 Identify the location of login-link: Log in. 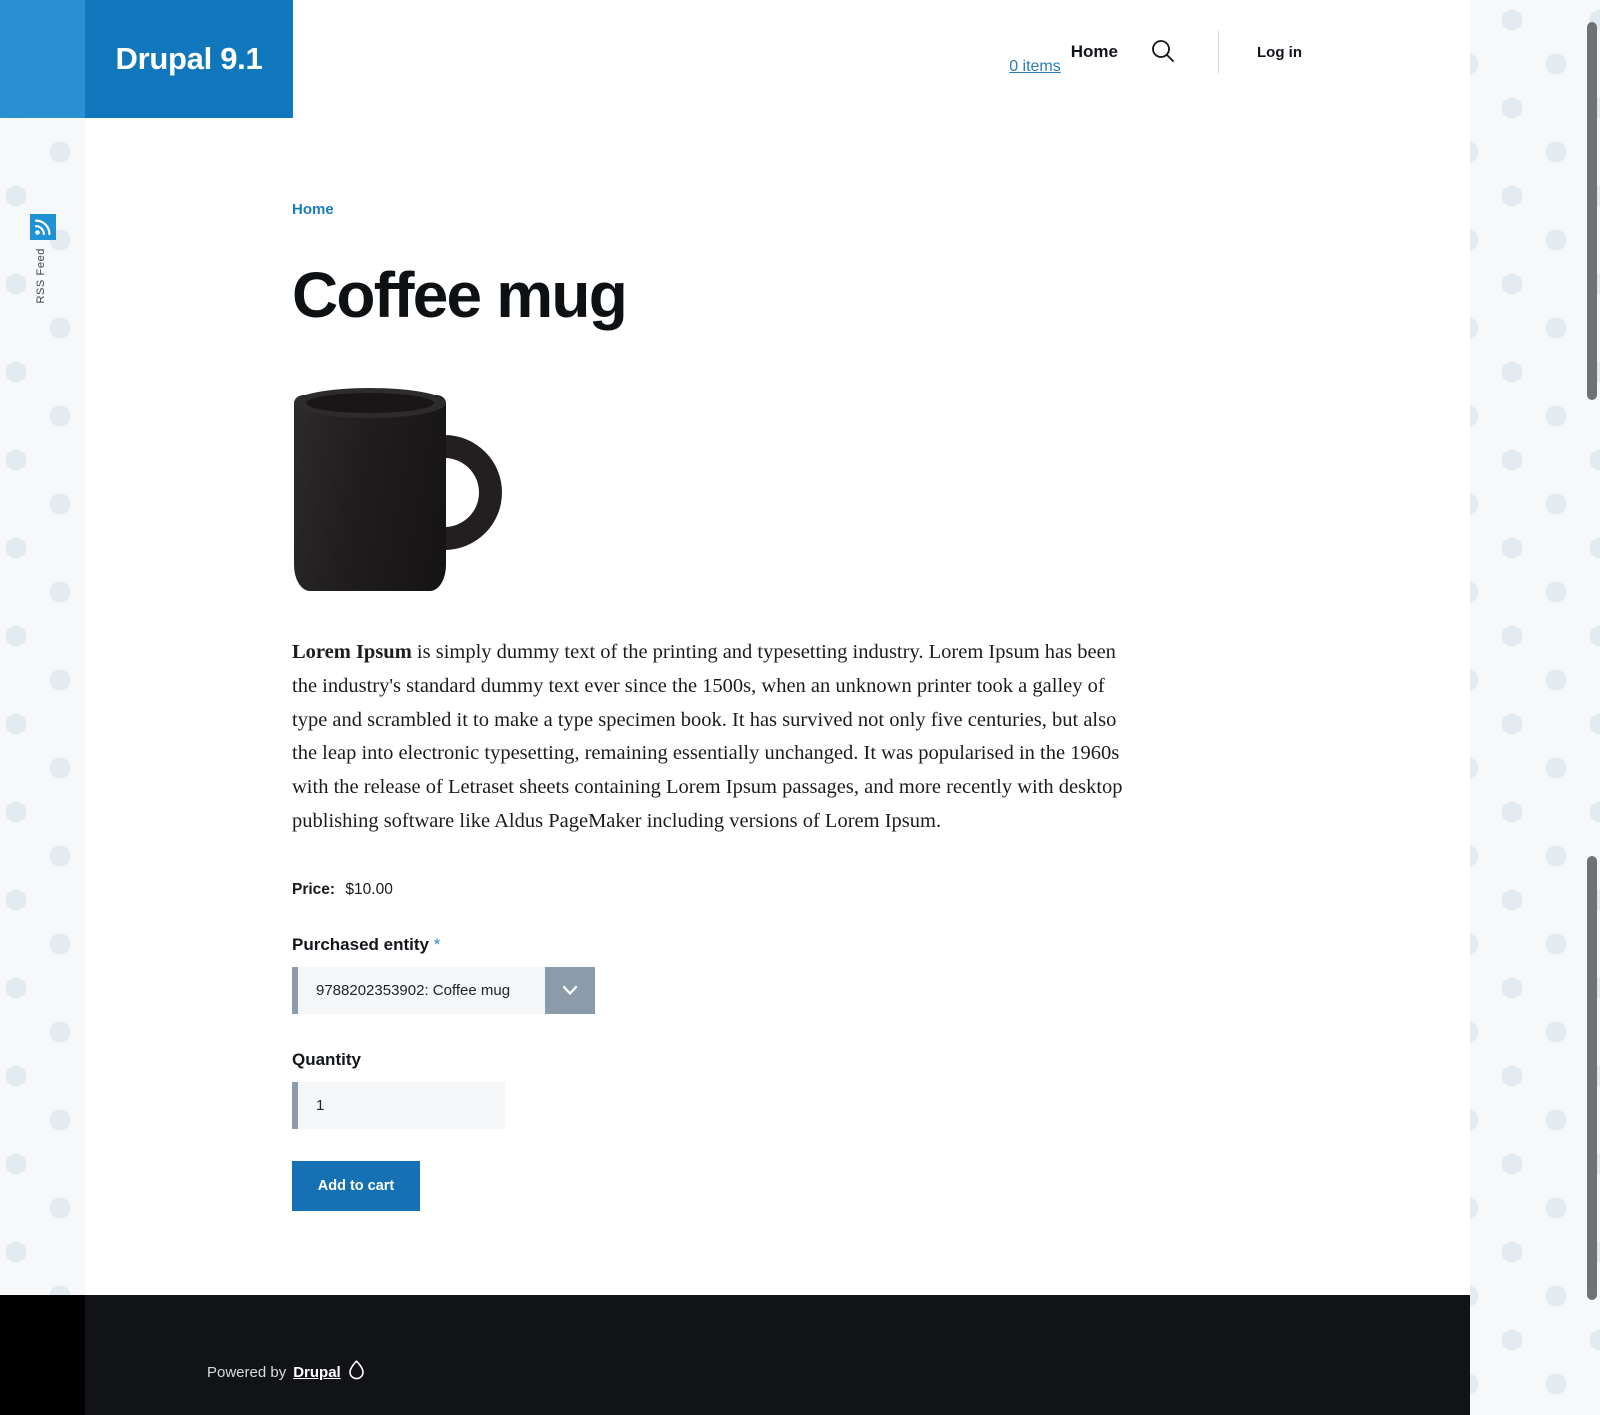
(1279, 52).